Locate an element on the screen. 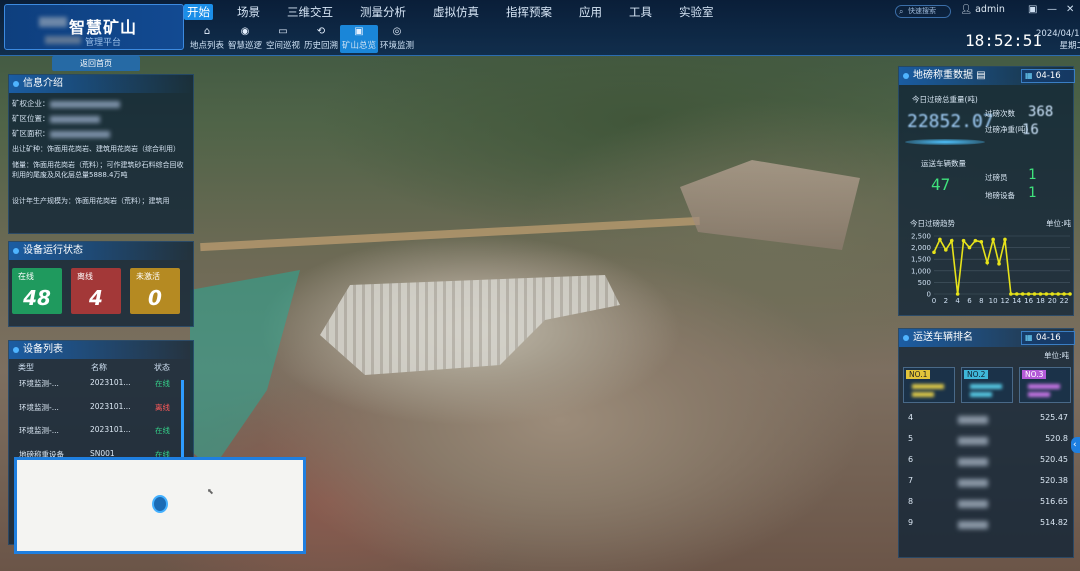 The image size is (1080, 571). rank-row: 6 520.45 is located at coordinates (988, 462).